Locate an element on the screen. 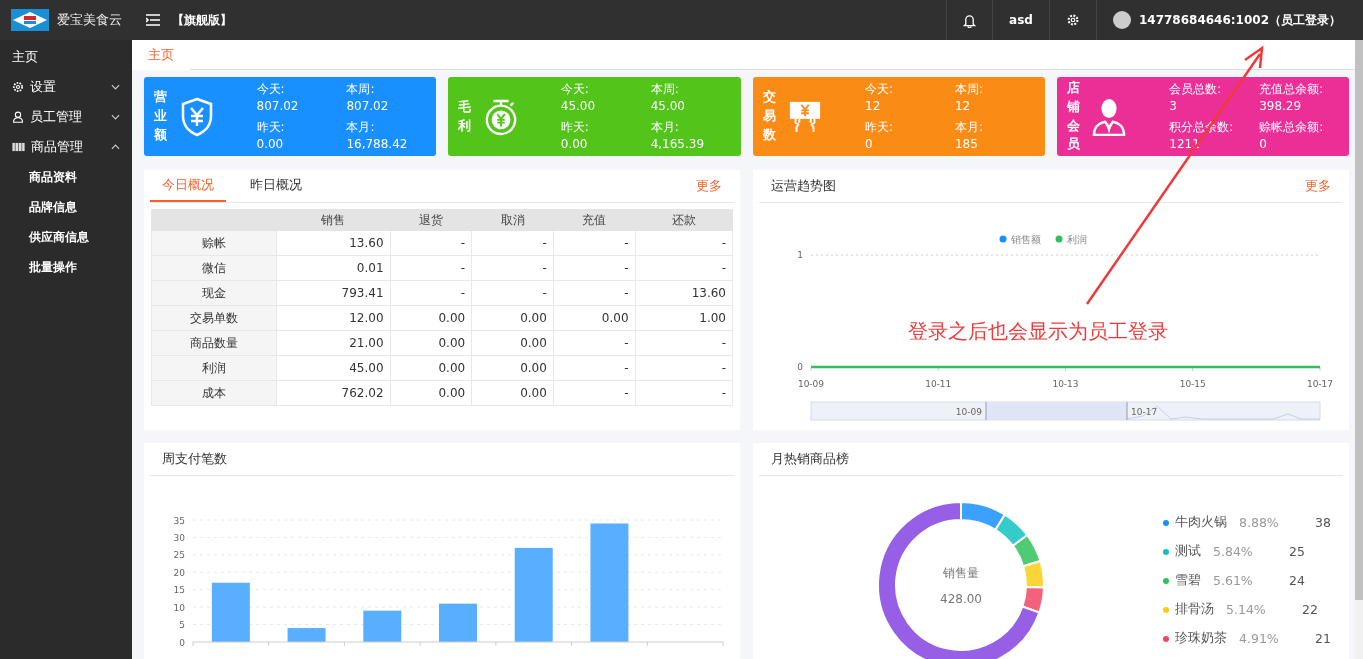 Image resolution: width=1363 pixels, height=659 pixels. scrollbar is located at coordinates (1359, 349).